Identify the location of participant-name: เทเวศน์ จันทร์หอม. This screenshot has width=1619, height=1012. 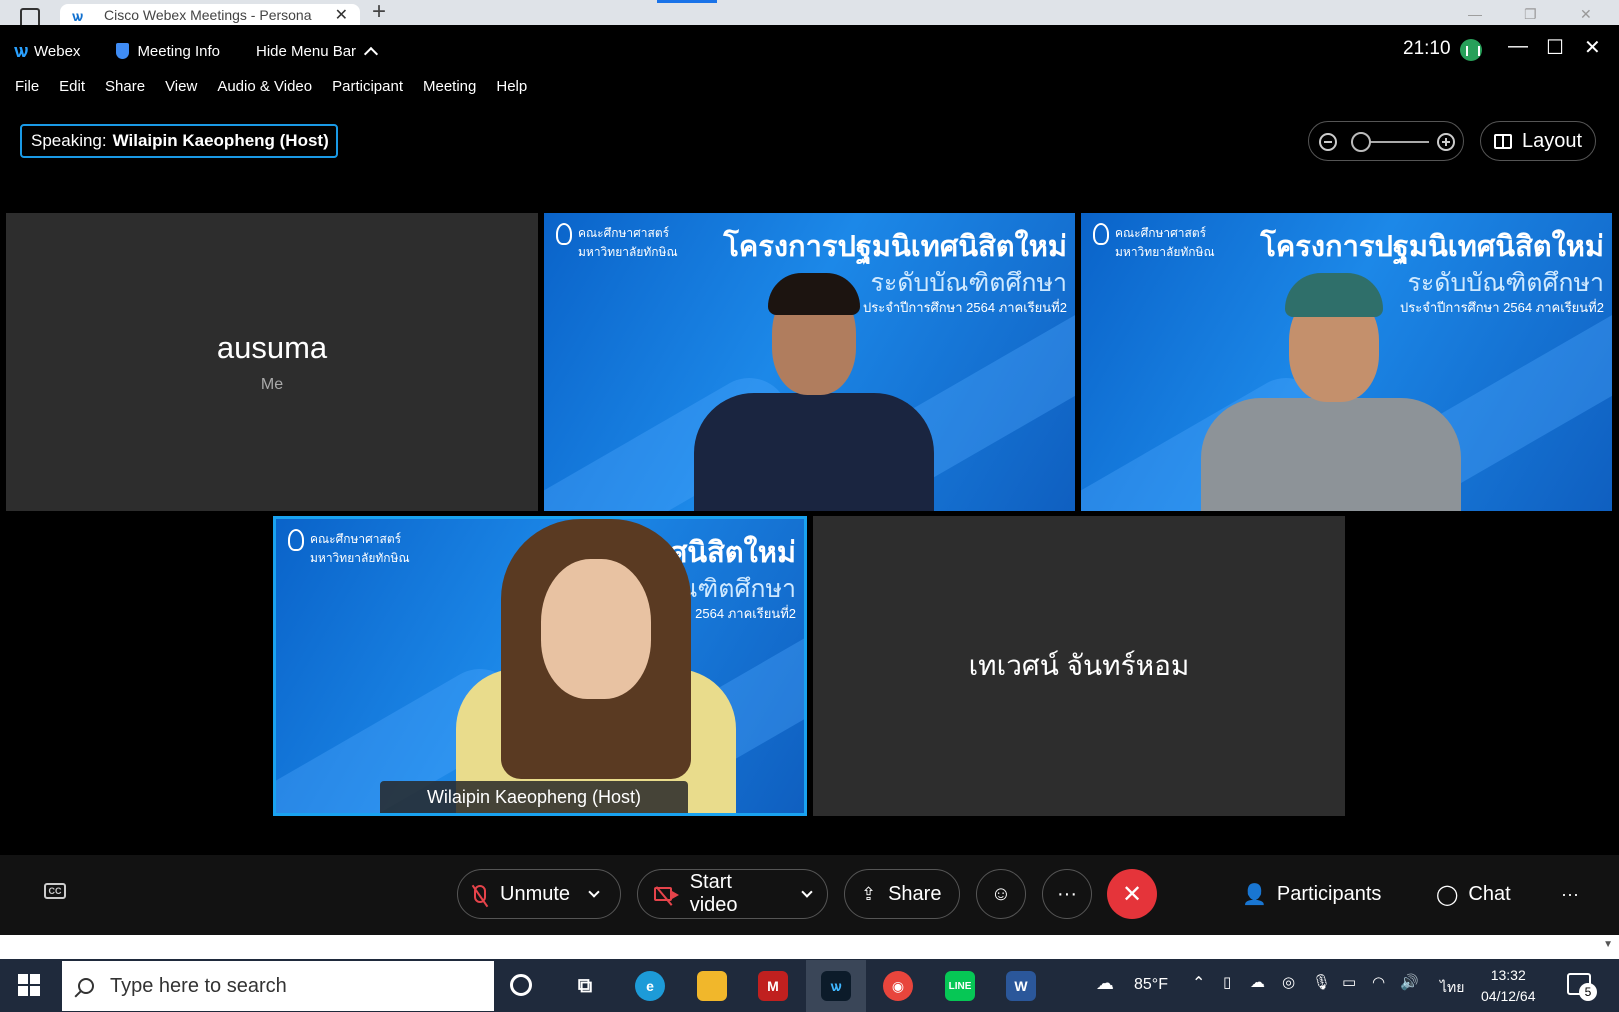
(1079, 665).